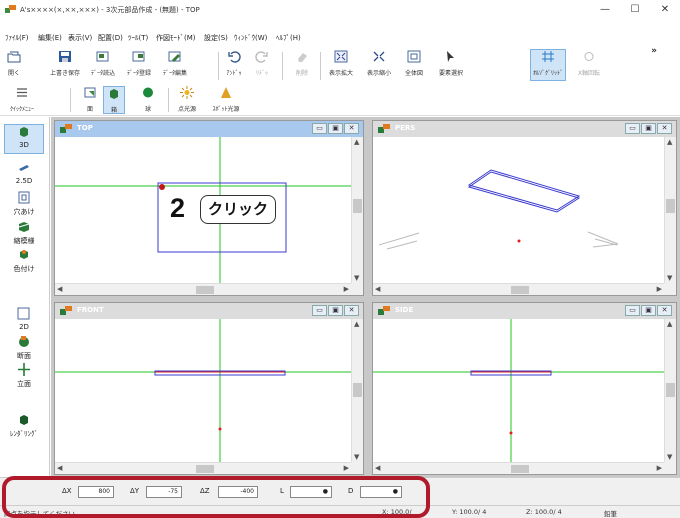 The height and width of the screenshot is (518, 680). Describe the element at coordinates (238, 209) in the screenshot. I see `step-action-label: クリック` at that location.